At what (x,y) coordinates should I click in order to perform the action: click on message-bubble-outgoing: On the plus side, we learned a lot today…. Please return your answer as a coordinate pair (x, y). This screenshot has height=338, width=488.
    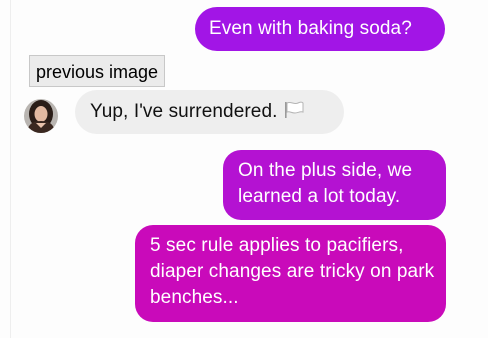
    Looking at the image, I should click on (334, 185).